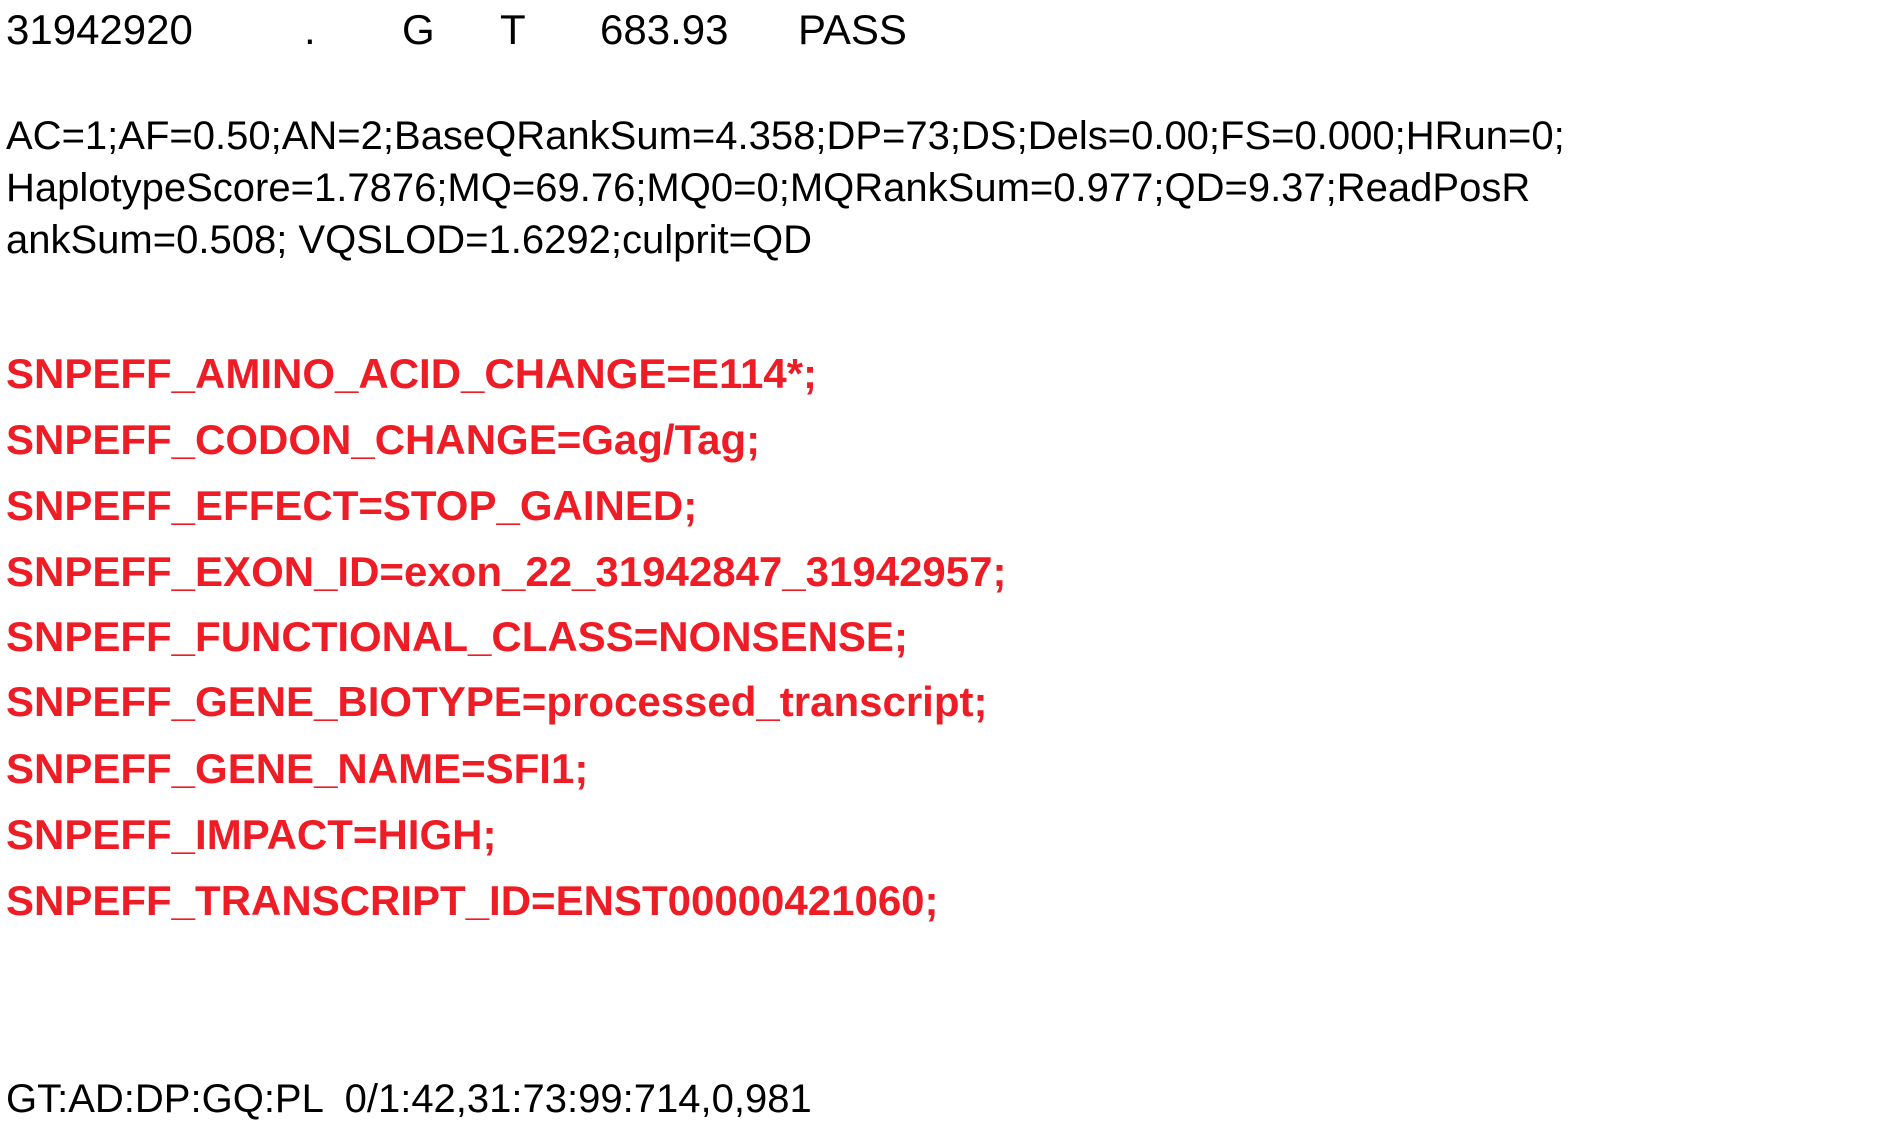 The width and height of the screenshot is (1881, 1132). Describe the element at coordinates (310, 29) in the screenshot. I see `id-field: .` at that location.